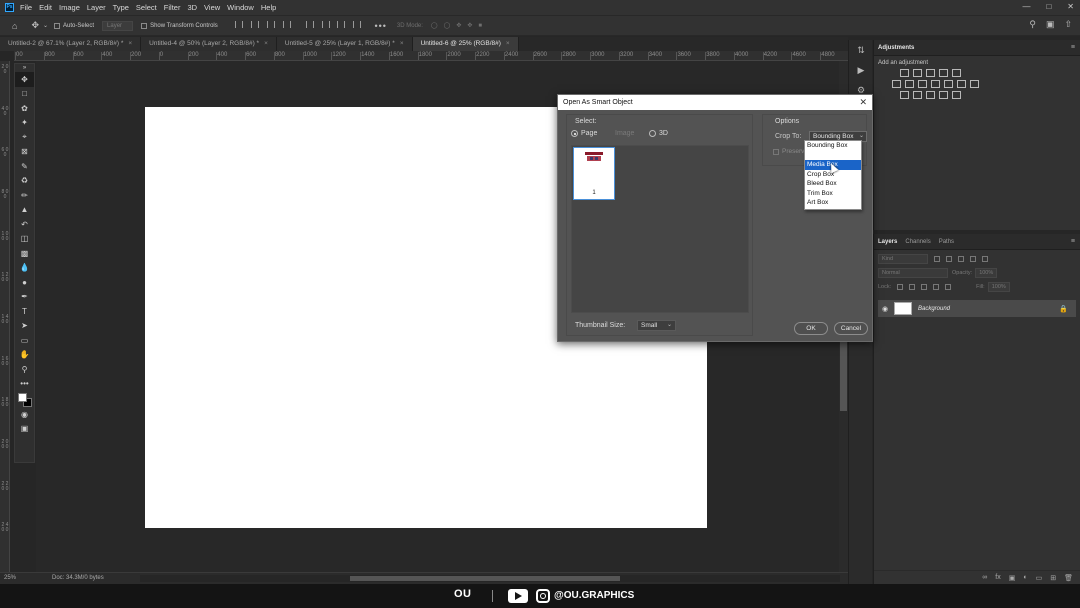 This screenshot has height=608, width=1080. I want to click on page-thumbnails-area: 1, so click(660, 229).